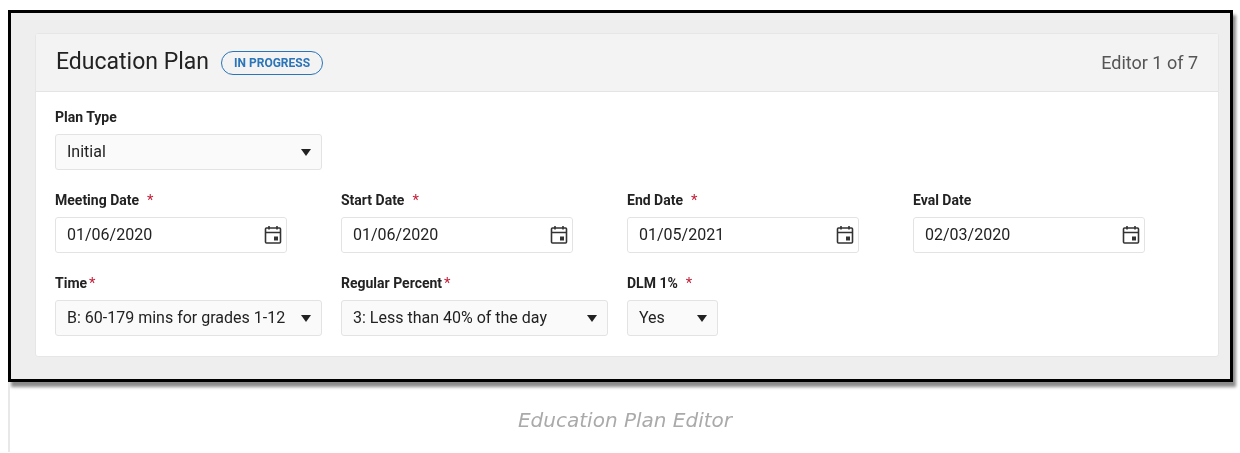  What do you see at coordinates (188, 318) in the screenshot?
I see `dropdown-select: B: 60-179 mins for grades 1-12` at bounding box center [188, 318].